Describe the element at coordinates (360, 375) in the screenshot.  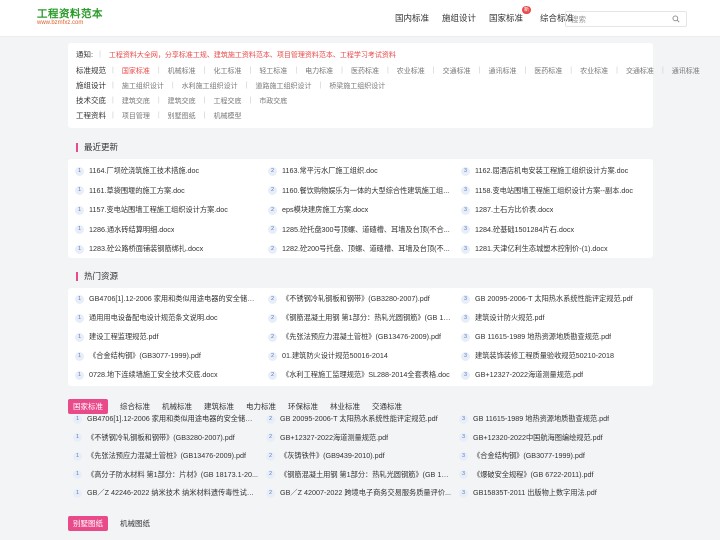
I see `list-item: 2 《水利工程施工监理规范》SL288-2014全套表格.doc` at that location.